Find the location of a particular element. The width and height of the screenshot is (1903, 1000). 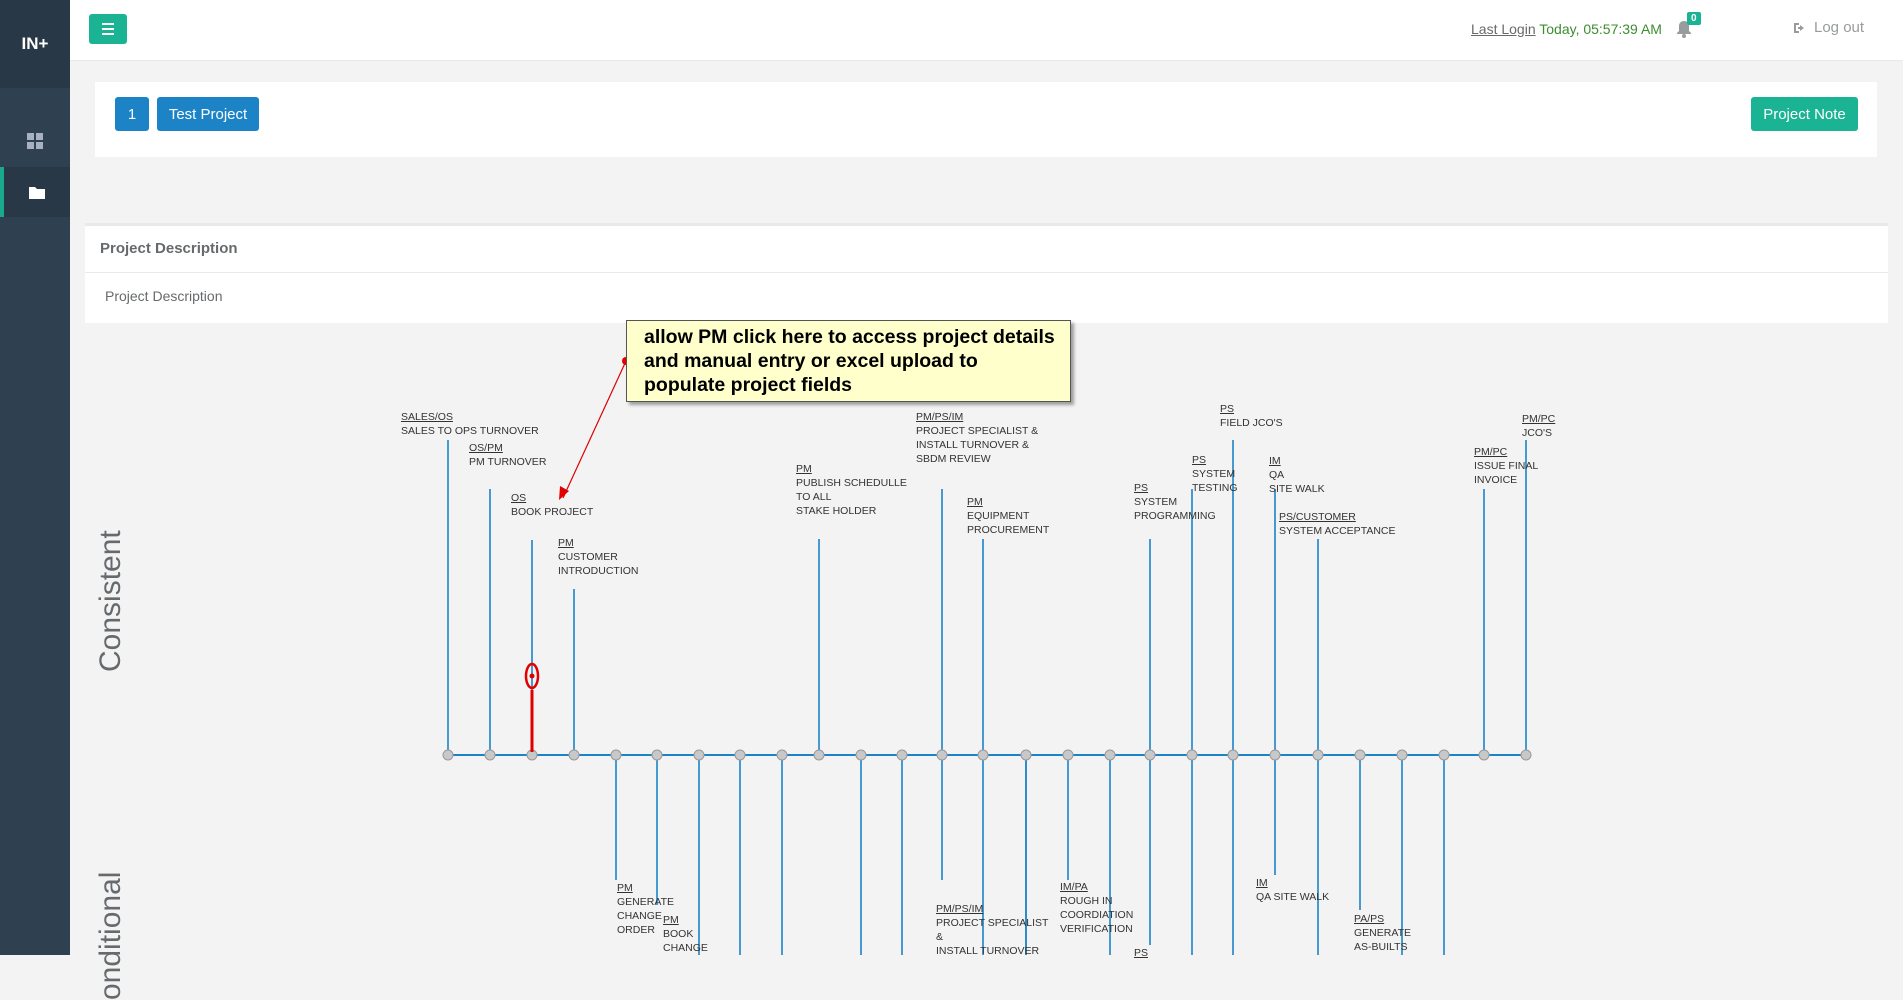

panel-title: Project Description is located at coordinates (169, 248).